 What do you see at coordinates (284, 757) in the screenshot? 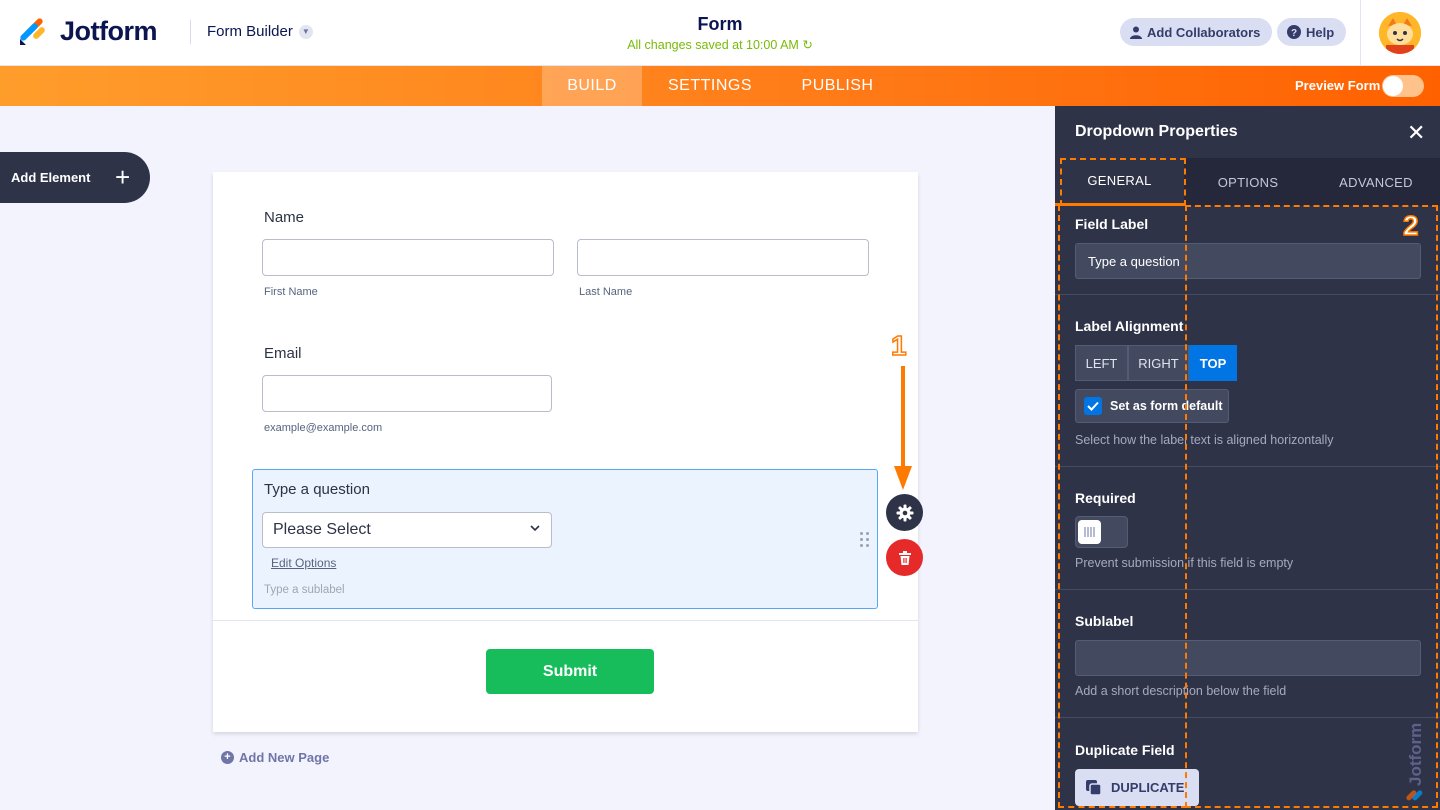
I see `add-new-page-label: Add New Page` at bounding box center [284, 757].